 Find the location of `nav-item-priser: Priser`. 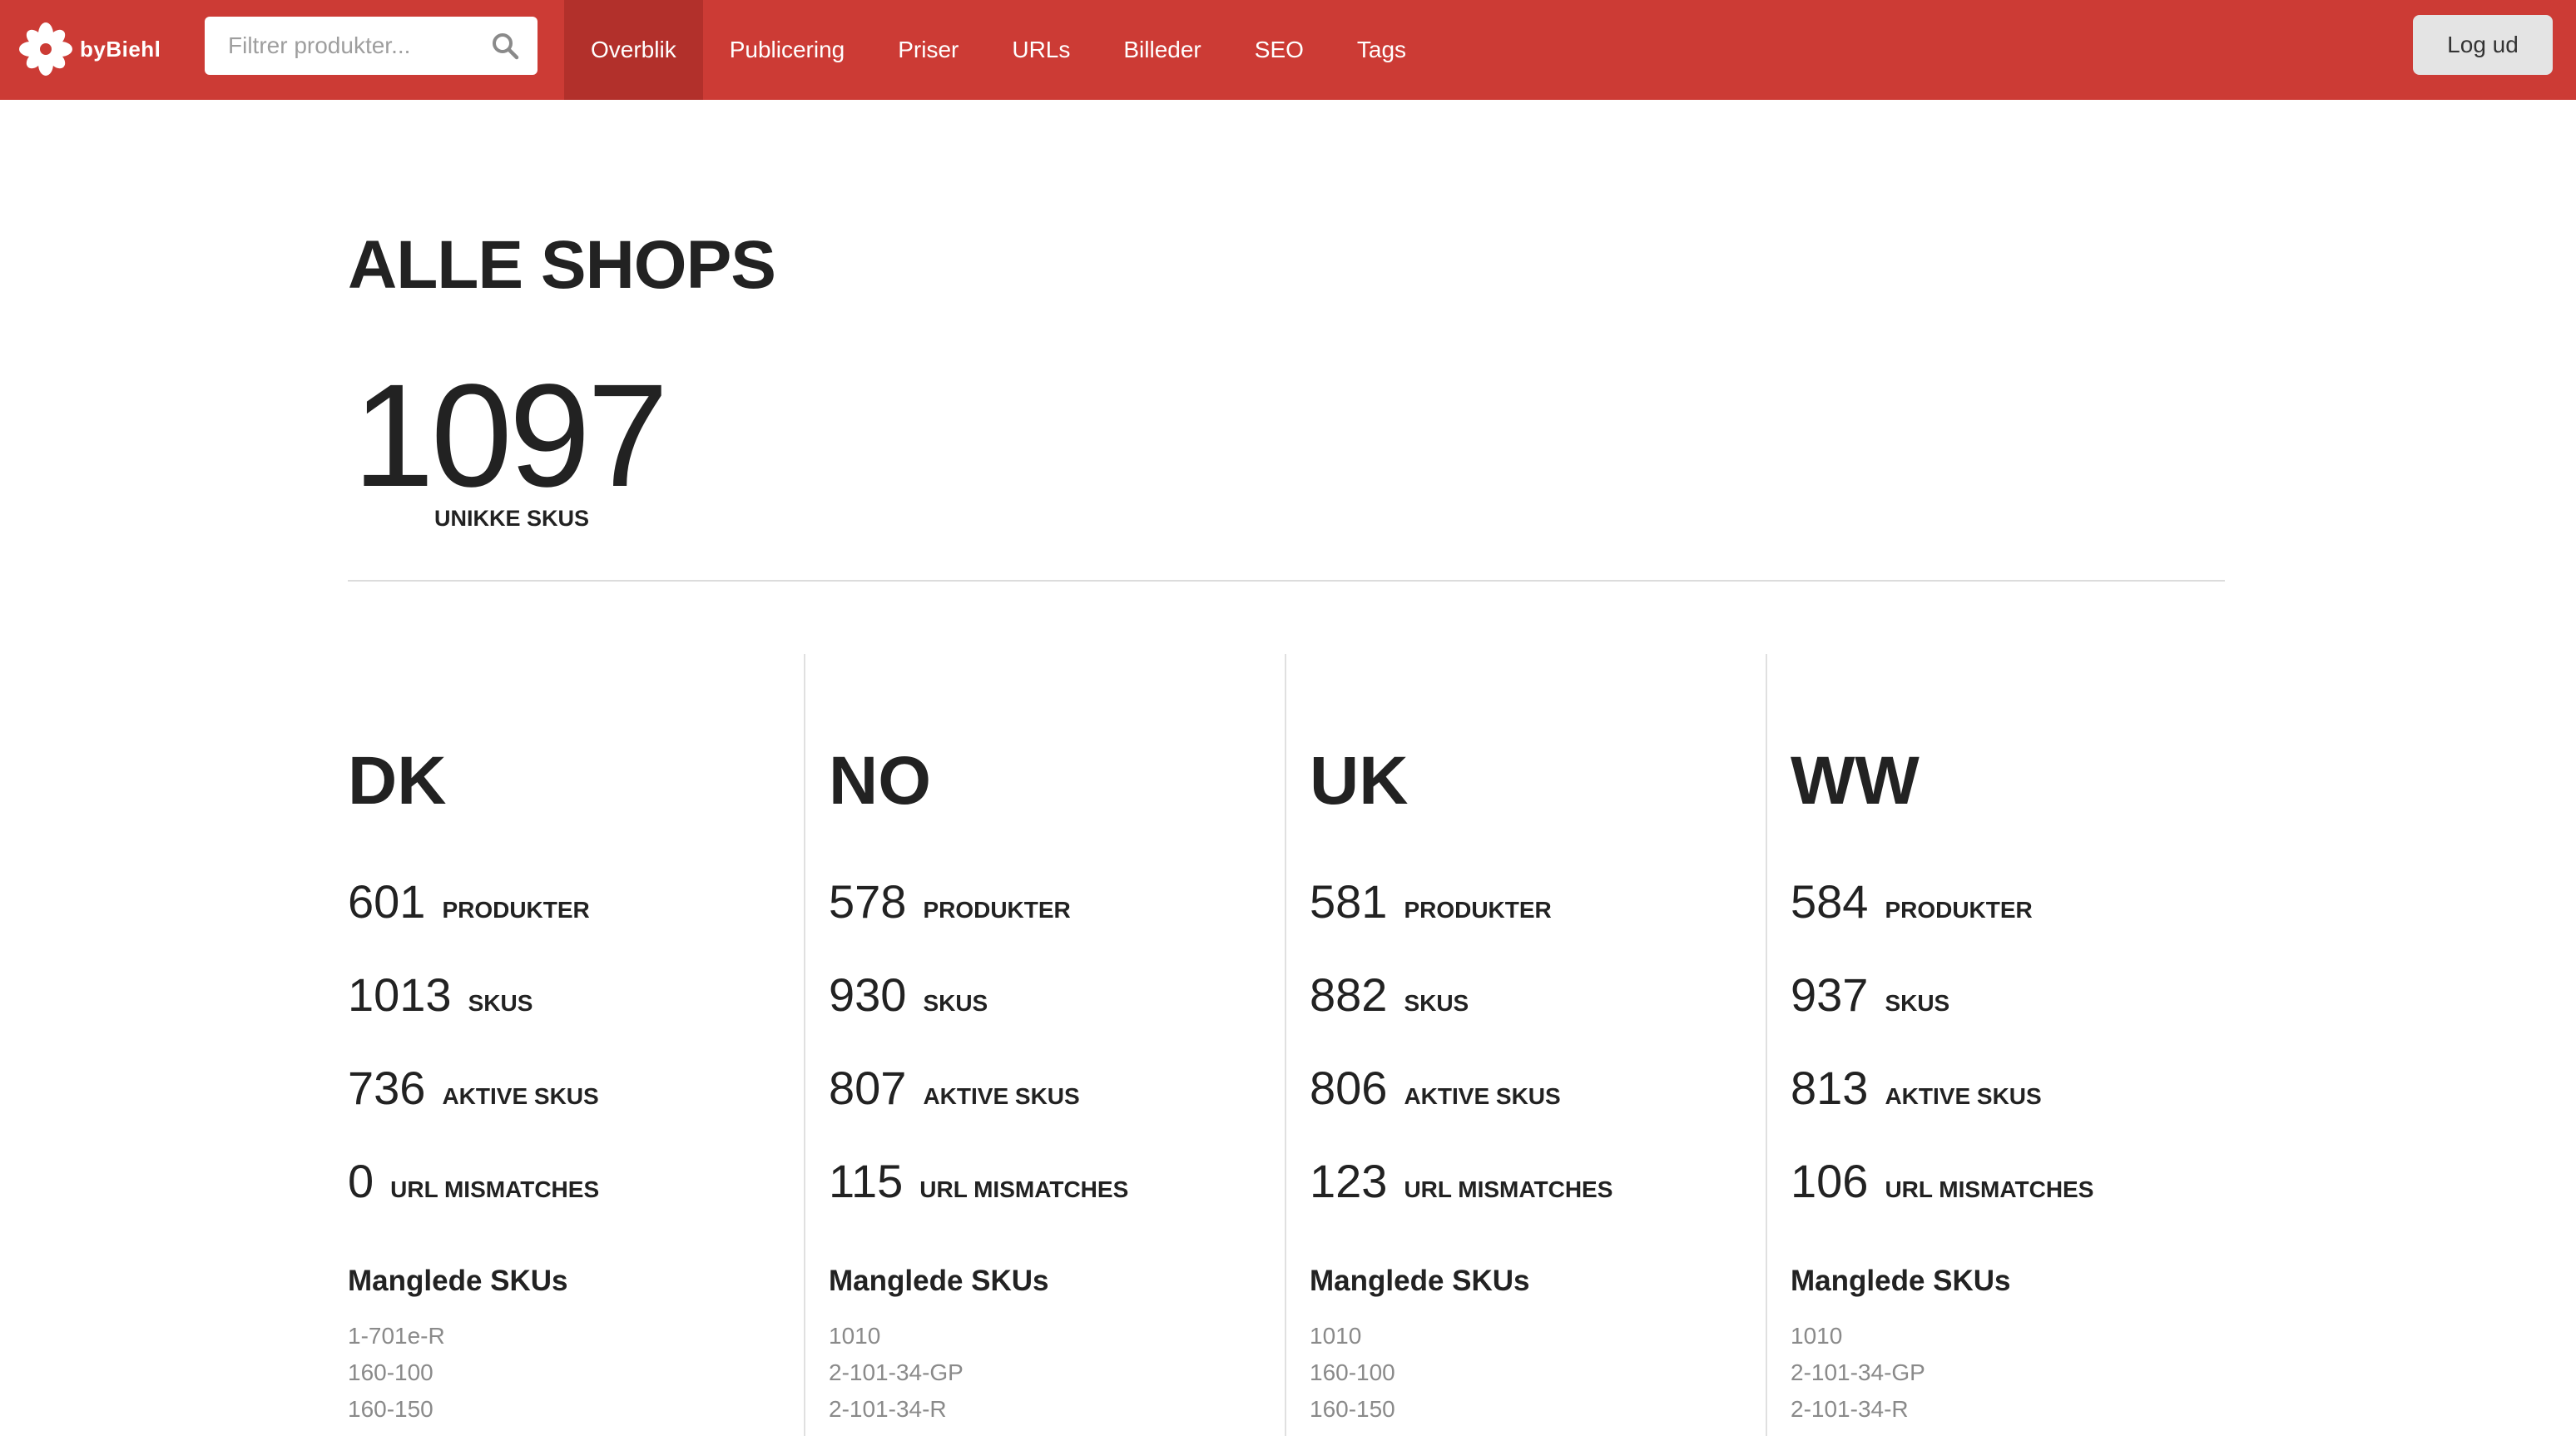

nav-item-priser: Priser is located at coordinates (928, 50).